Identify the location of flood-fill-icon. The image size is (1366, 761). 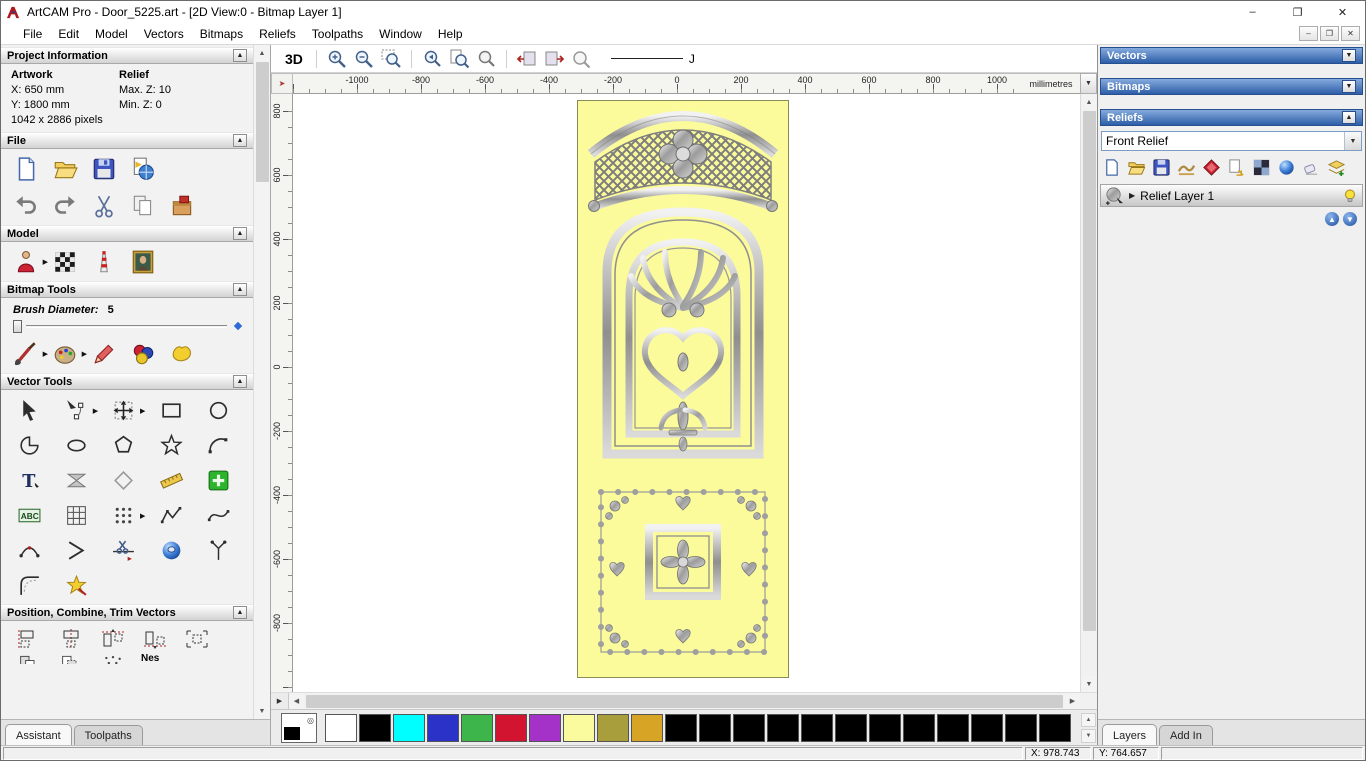
(182, 354).